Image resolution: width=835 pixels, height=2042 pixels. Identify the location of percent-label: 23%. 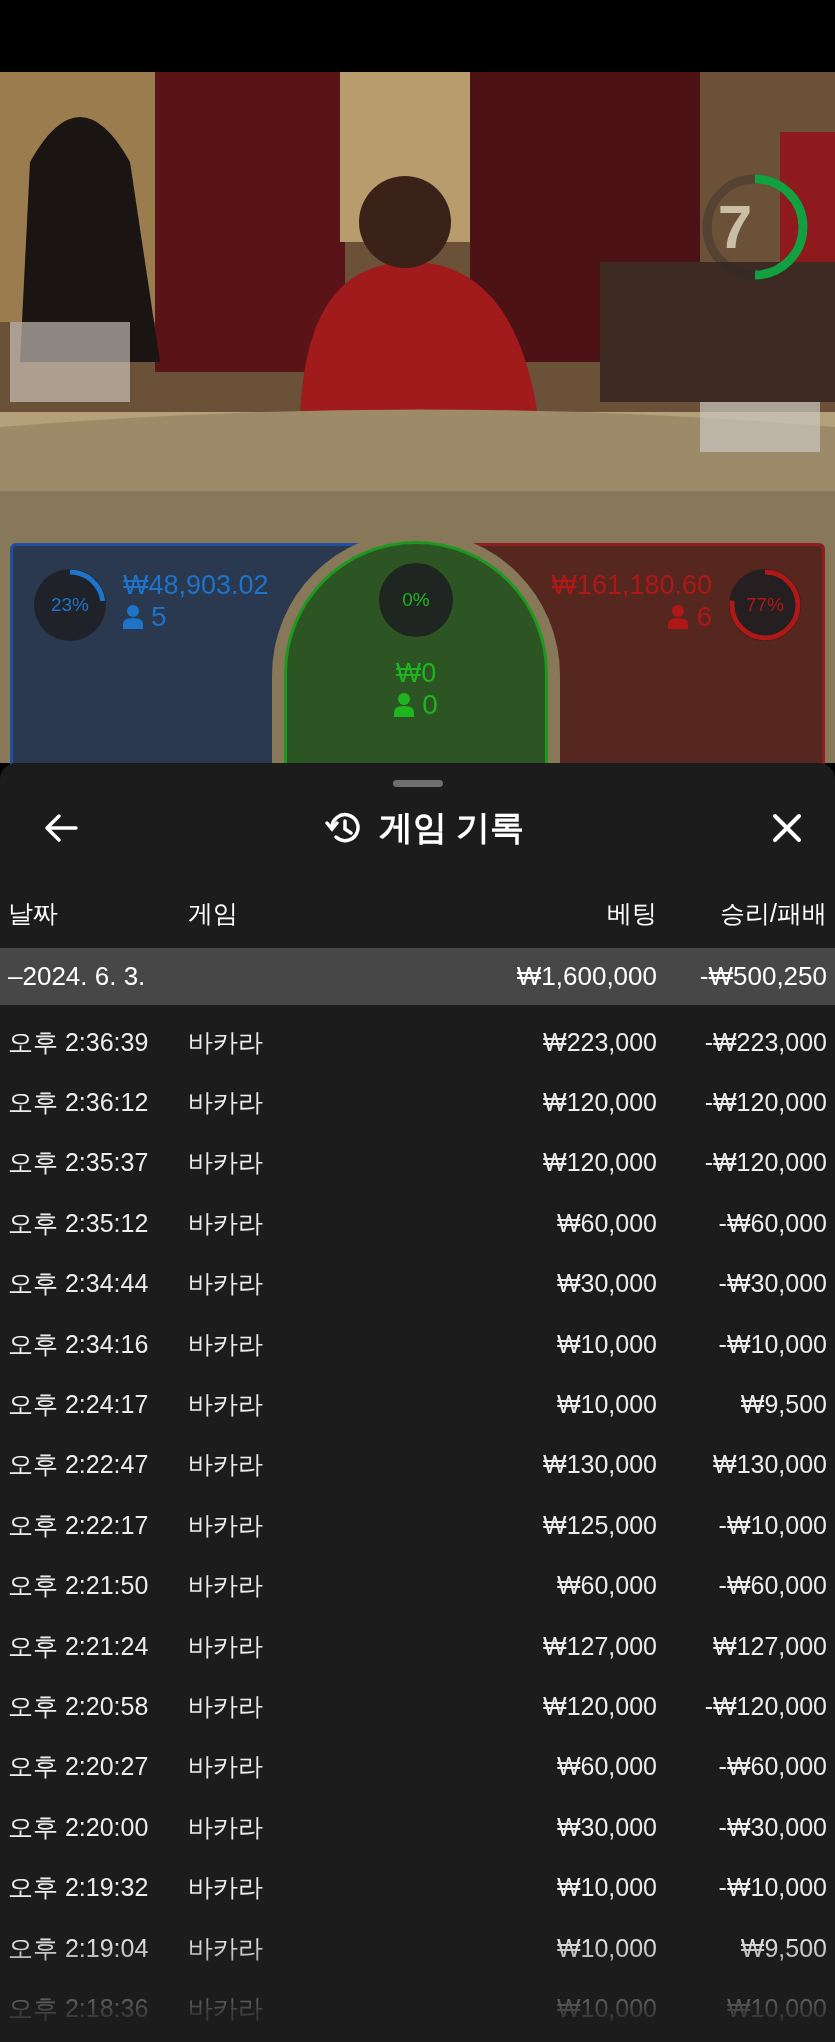
(70, 605).